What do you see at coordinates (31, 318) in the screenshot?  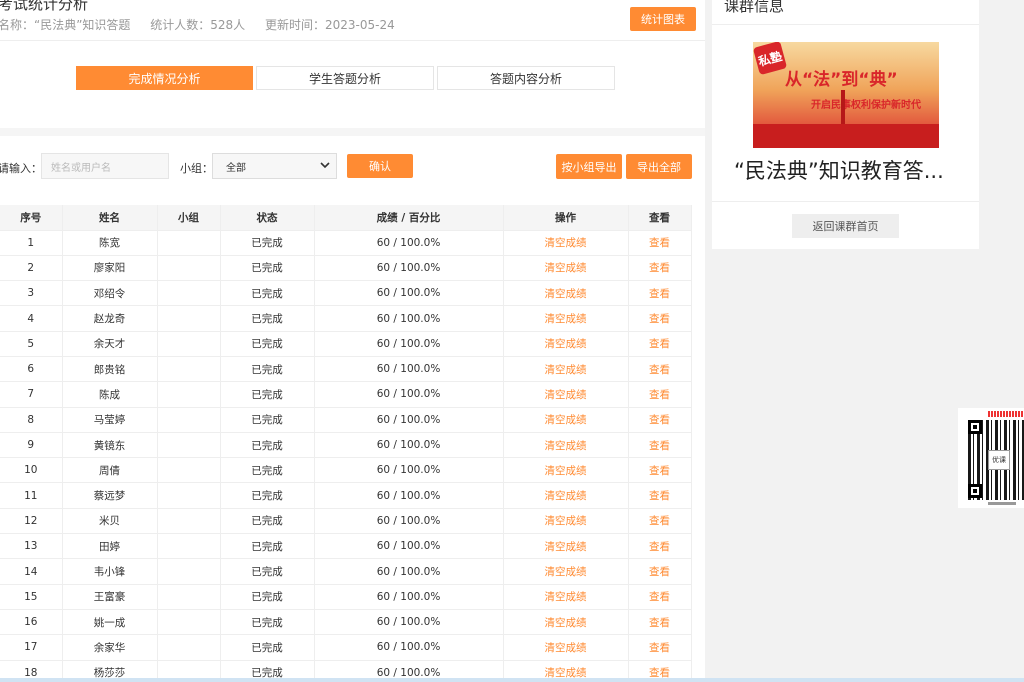 I see `cell-no: 4` at bounding box center [31, 318].